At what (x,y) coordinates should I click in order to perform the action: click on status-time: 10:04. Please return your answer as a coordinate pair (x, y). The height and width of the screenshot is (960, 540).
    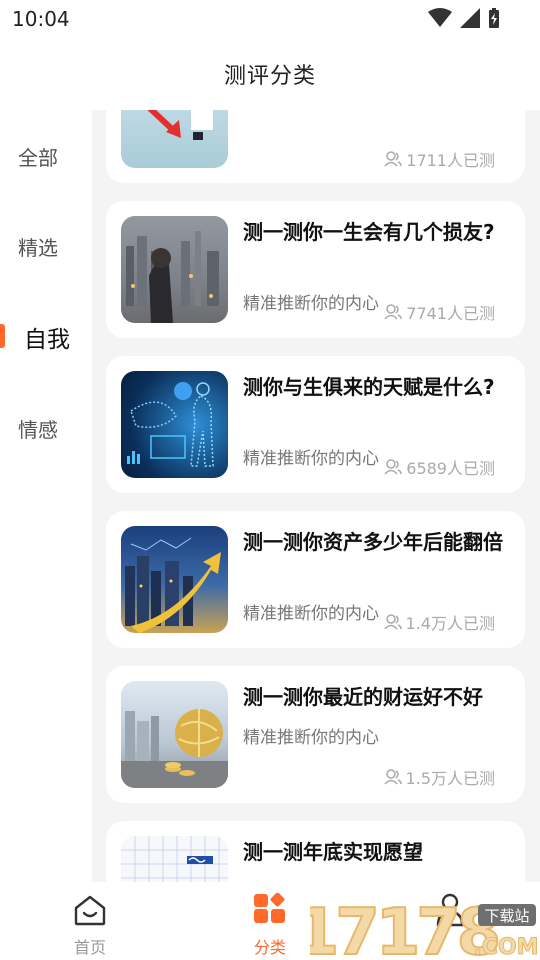
    Looking at the image, I should click on (41, 19).